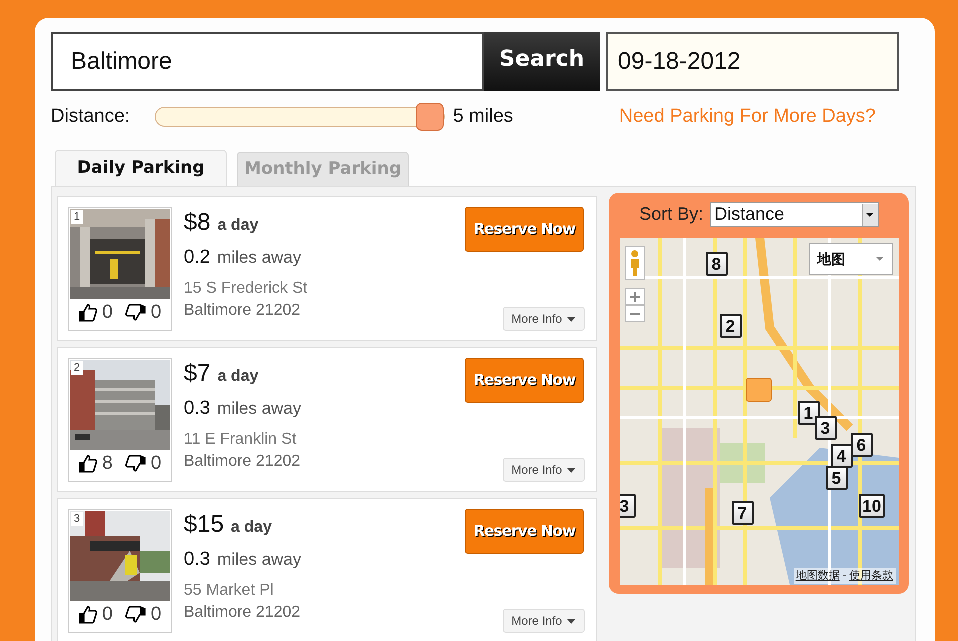  What do you see at coordinates (246, 288) in the screenshot?
I see `address: 15 S Frederick St` at bounding box center [246, 288].